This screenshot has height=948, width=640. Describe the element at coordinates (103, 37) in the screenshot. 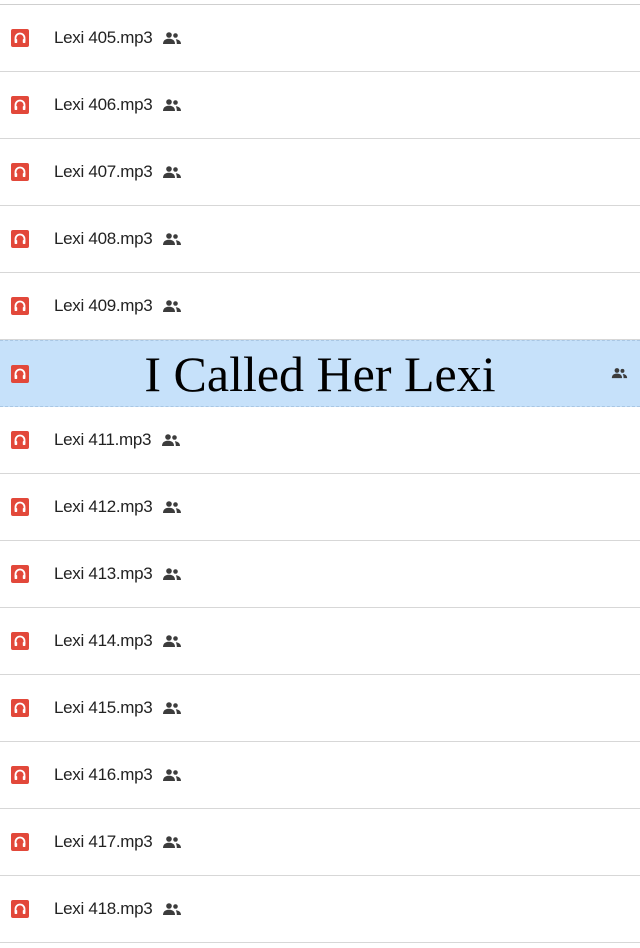

I see `file-name: Lexi 405.mp3` at that location.